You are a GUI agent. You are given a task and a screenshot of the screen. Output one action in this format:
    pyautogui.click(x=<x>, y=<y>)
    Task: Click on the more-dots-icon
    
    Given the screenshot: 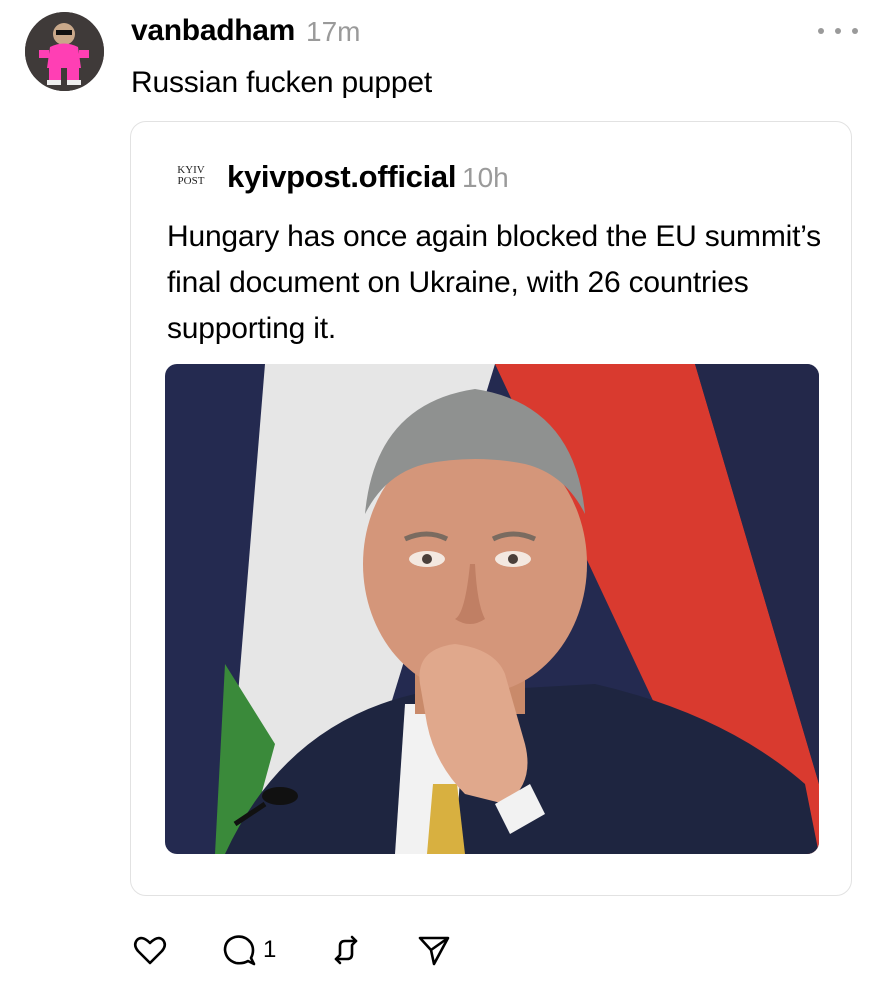 What is the action you would take?
    pyautogui.click(x=838, y=31)
    